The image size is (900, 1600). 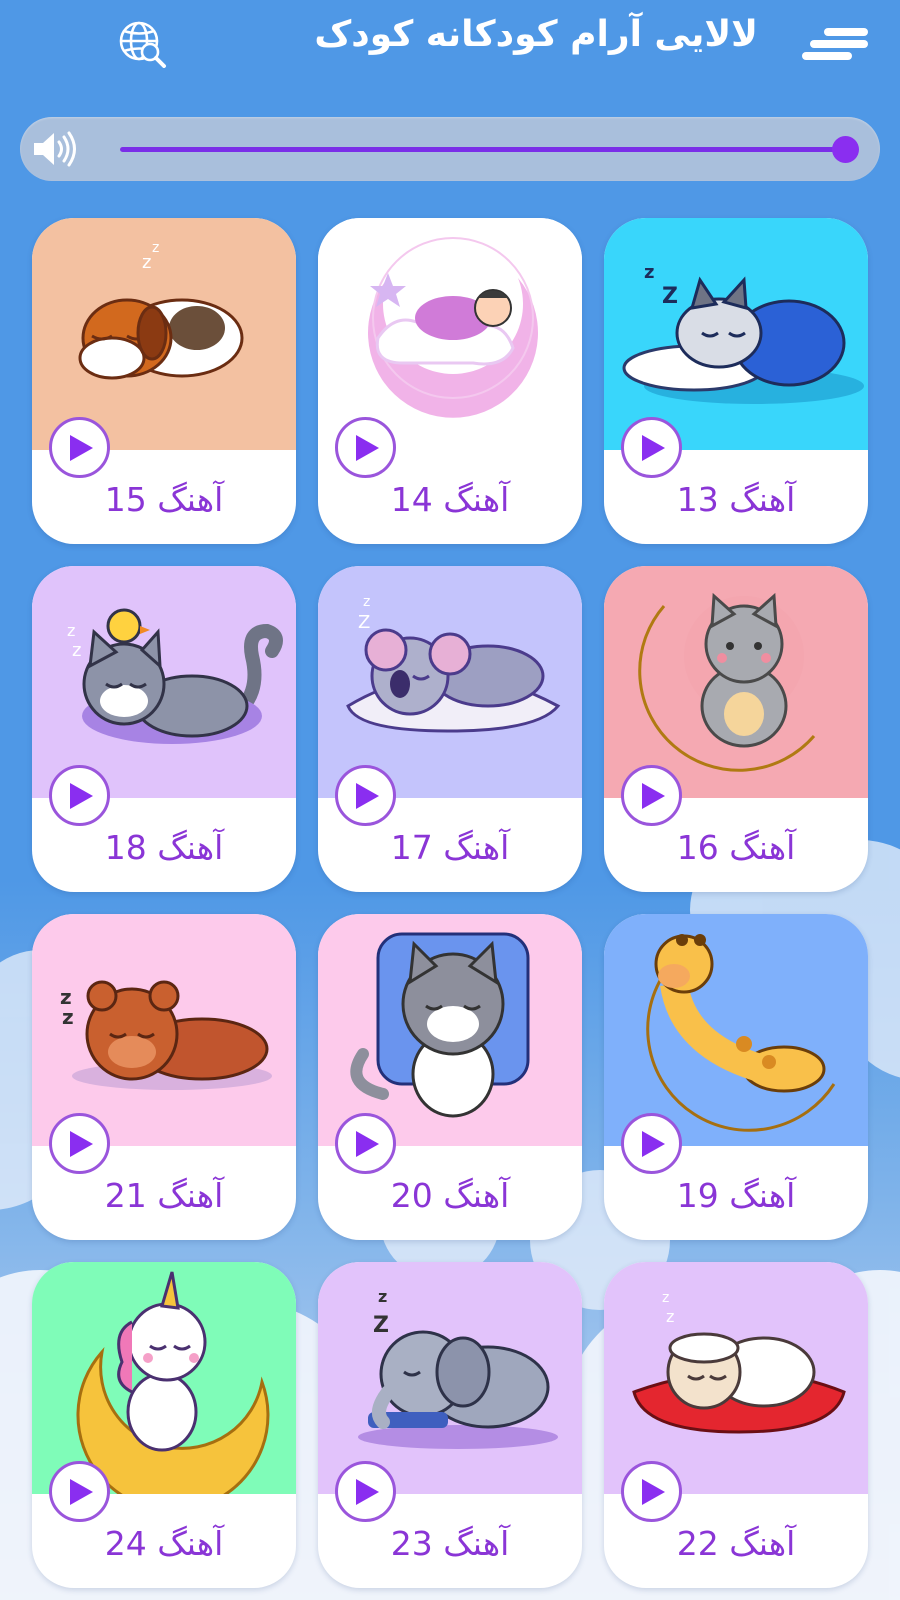 I want to click on unicorn-on-moon-illustration, so click(x=164, y=1378).